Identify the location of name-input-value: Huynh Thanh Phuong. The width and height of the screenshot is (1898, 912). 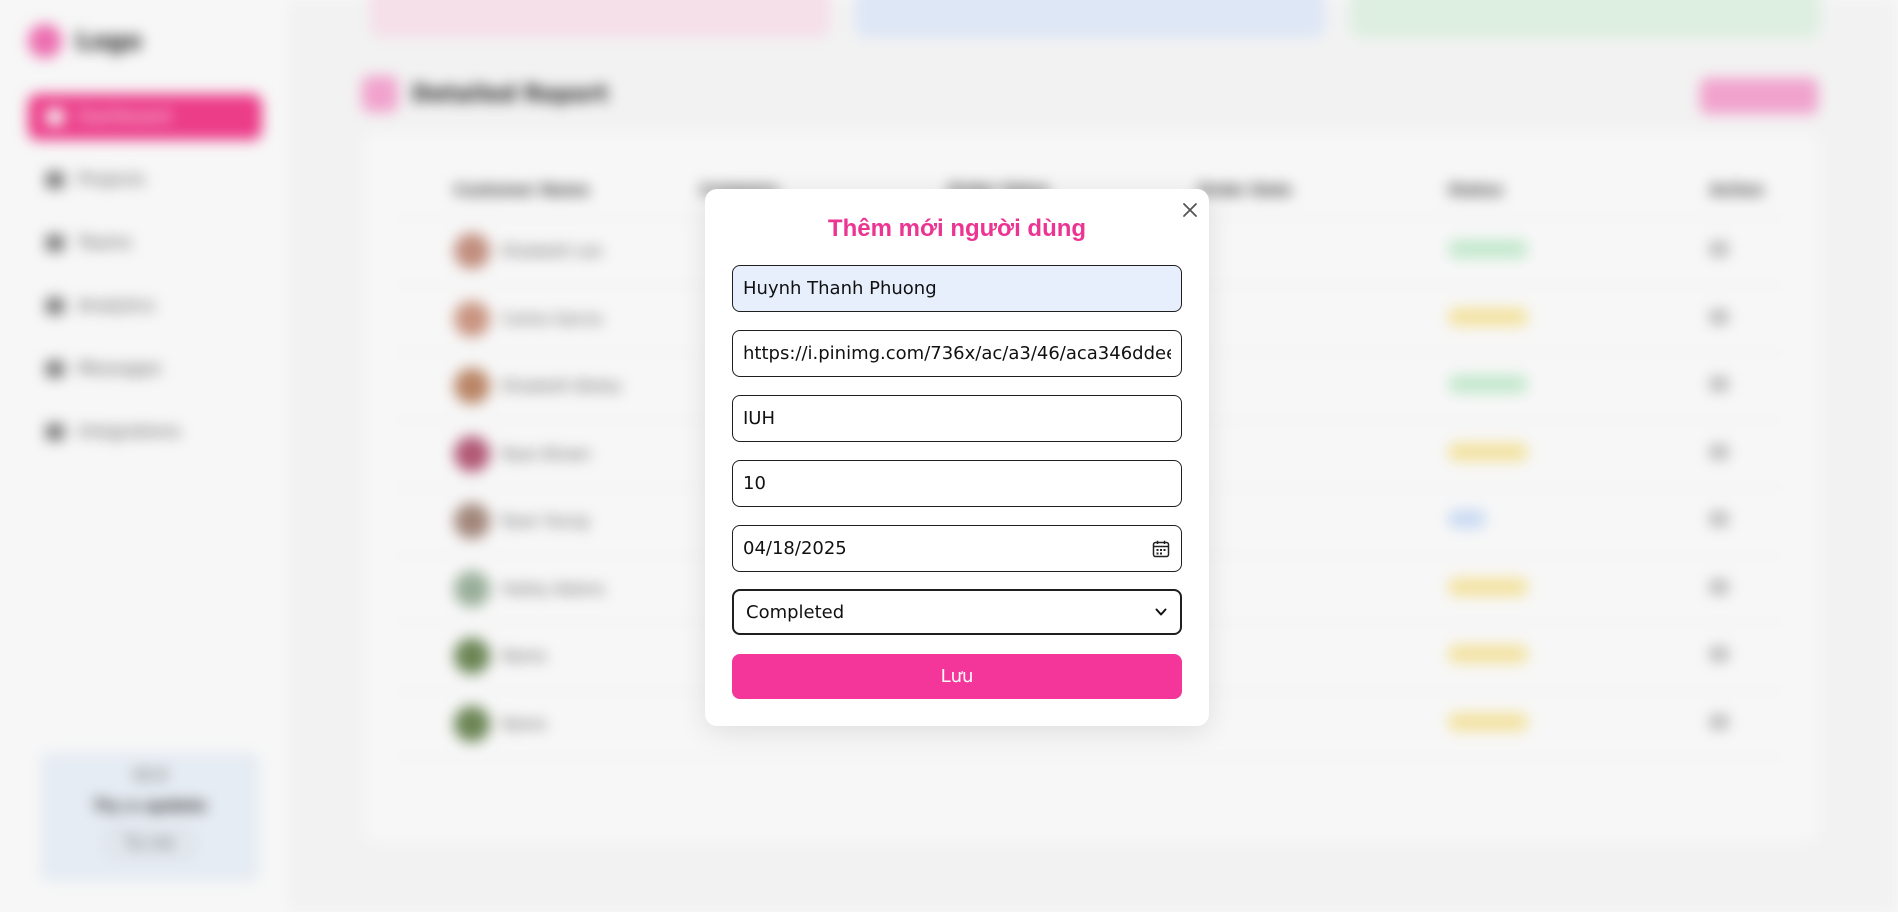
(840, 288).